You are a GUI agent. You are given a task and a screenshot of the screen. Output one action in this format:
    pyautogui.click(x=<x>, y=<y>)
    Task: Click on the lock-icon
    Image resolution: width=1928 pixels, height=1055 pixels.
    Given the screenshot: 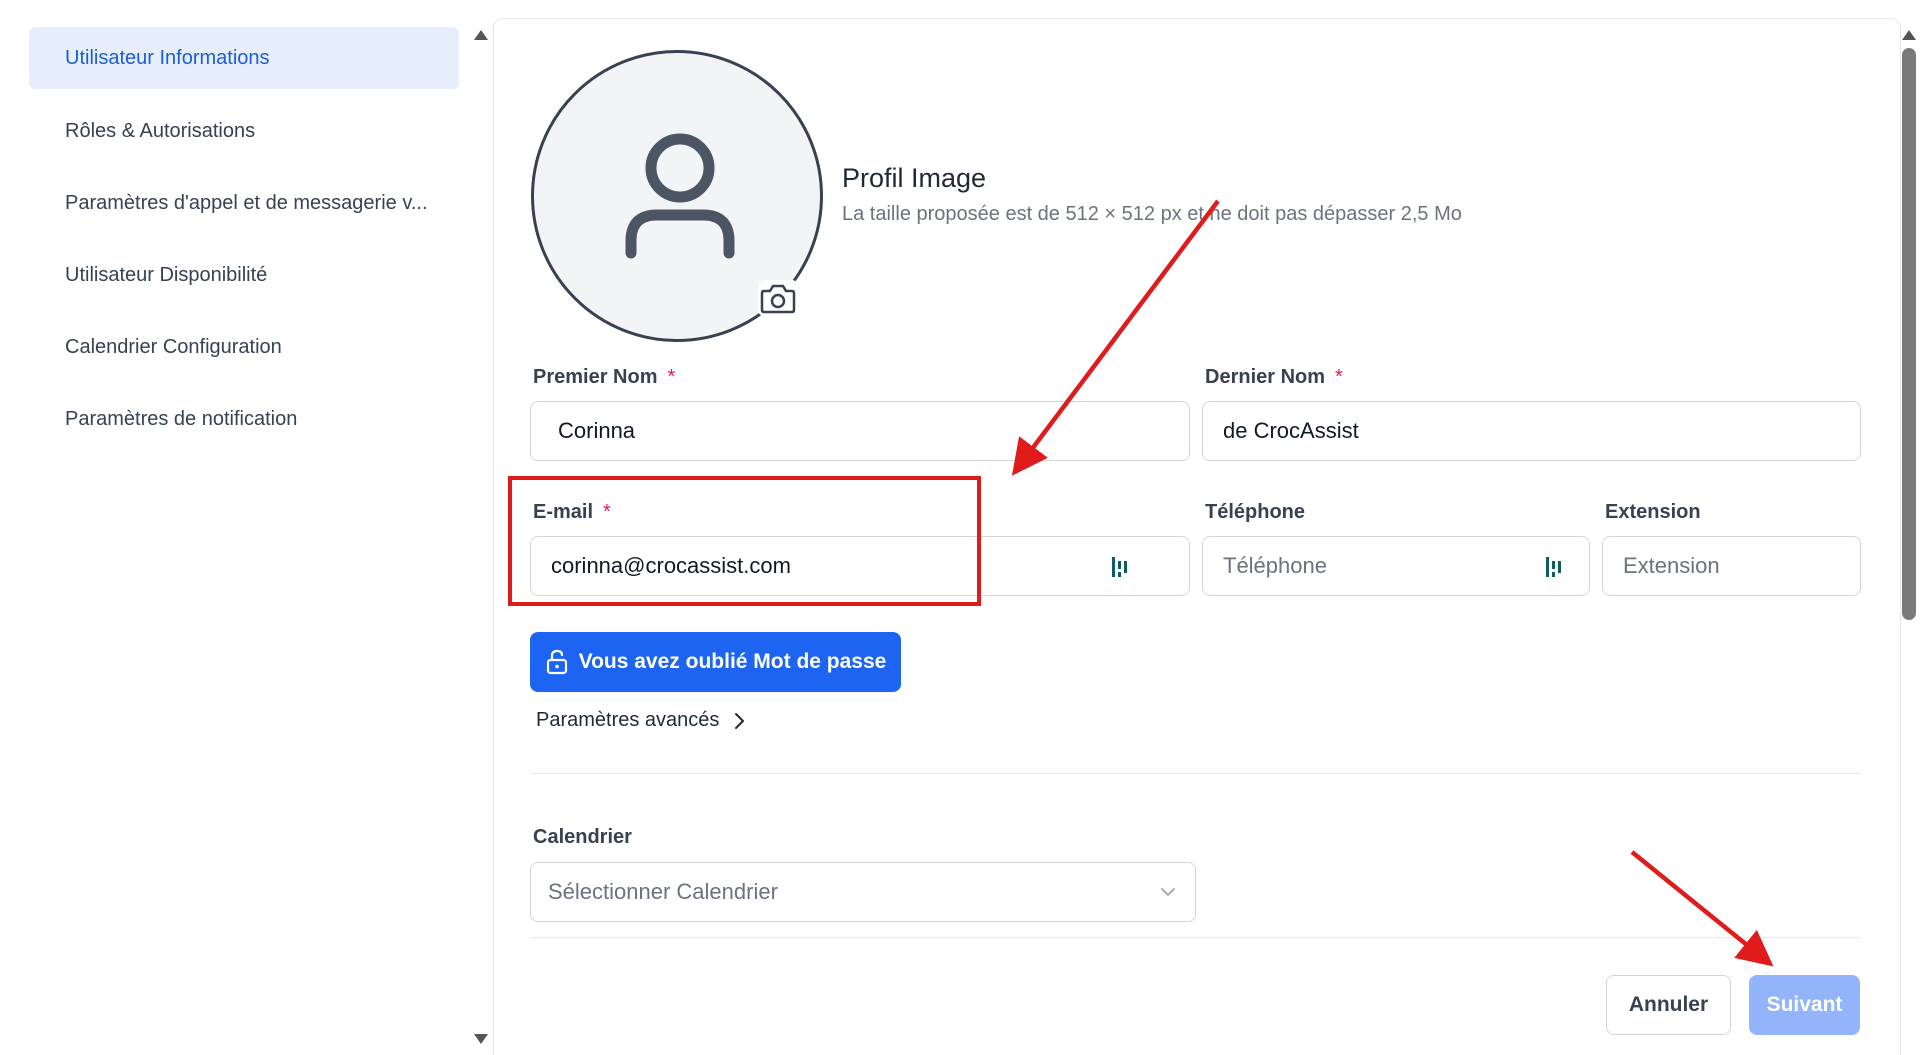 What is the action you would take?
    pyautogui.click(x=556, y=662)
    